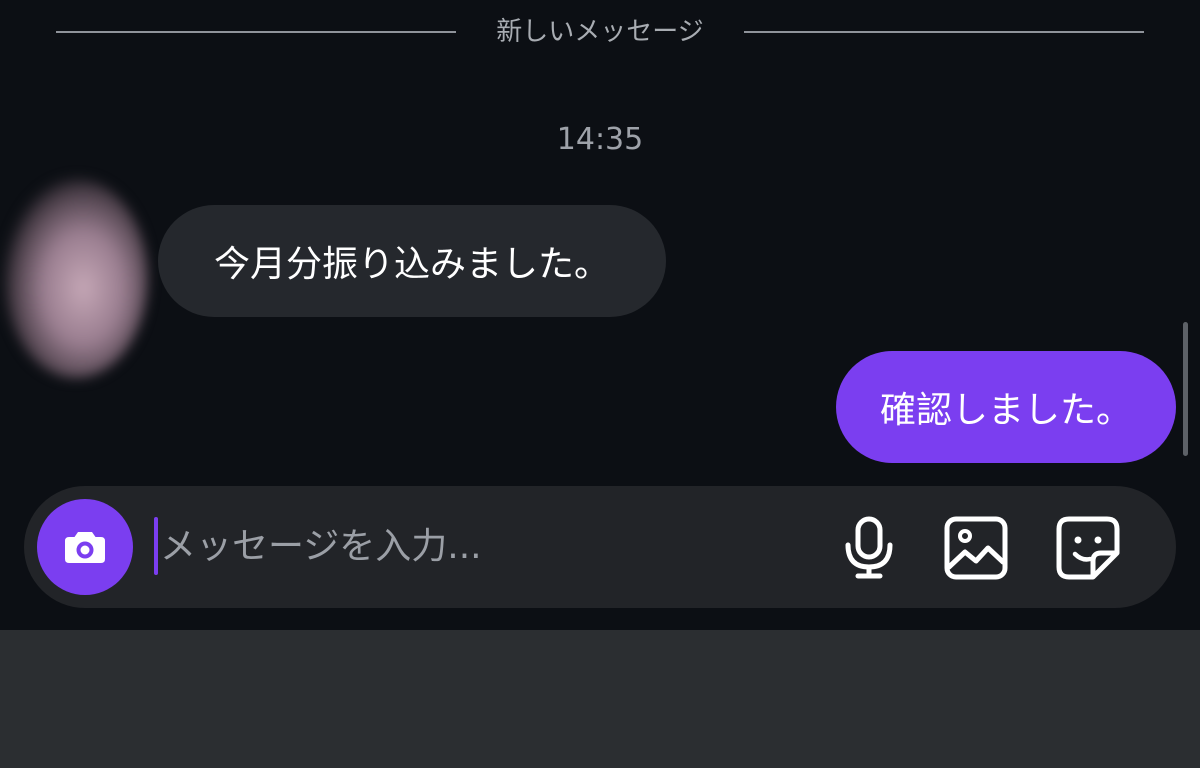 The image size is (1200, 768). I want to click on incoming-message-bubble: 今月分振り込みました。, so click(412, 261).